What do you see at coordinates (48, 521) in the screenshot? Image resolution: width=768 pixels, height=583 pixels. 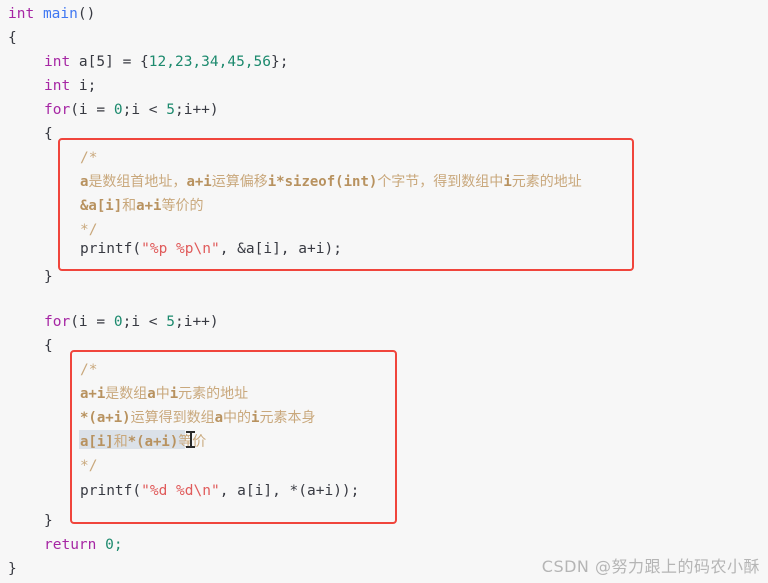 I see `code-line-close-brace-loop-2: }` at bounding box center [48, 521].